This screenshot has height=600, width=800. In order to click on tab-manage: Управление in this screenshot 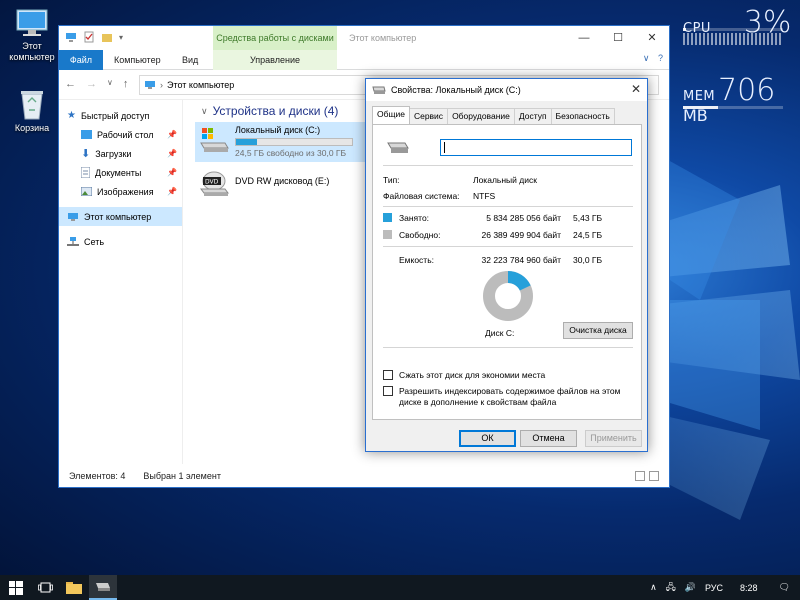, I will do `click(275, 60)`.